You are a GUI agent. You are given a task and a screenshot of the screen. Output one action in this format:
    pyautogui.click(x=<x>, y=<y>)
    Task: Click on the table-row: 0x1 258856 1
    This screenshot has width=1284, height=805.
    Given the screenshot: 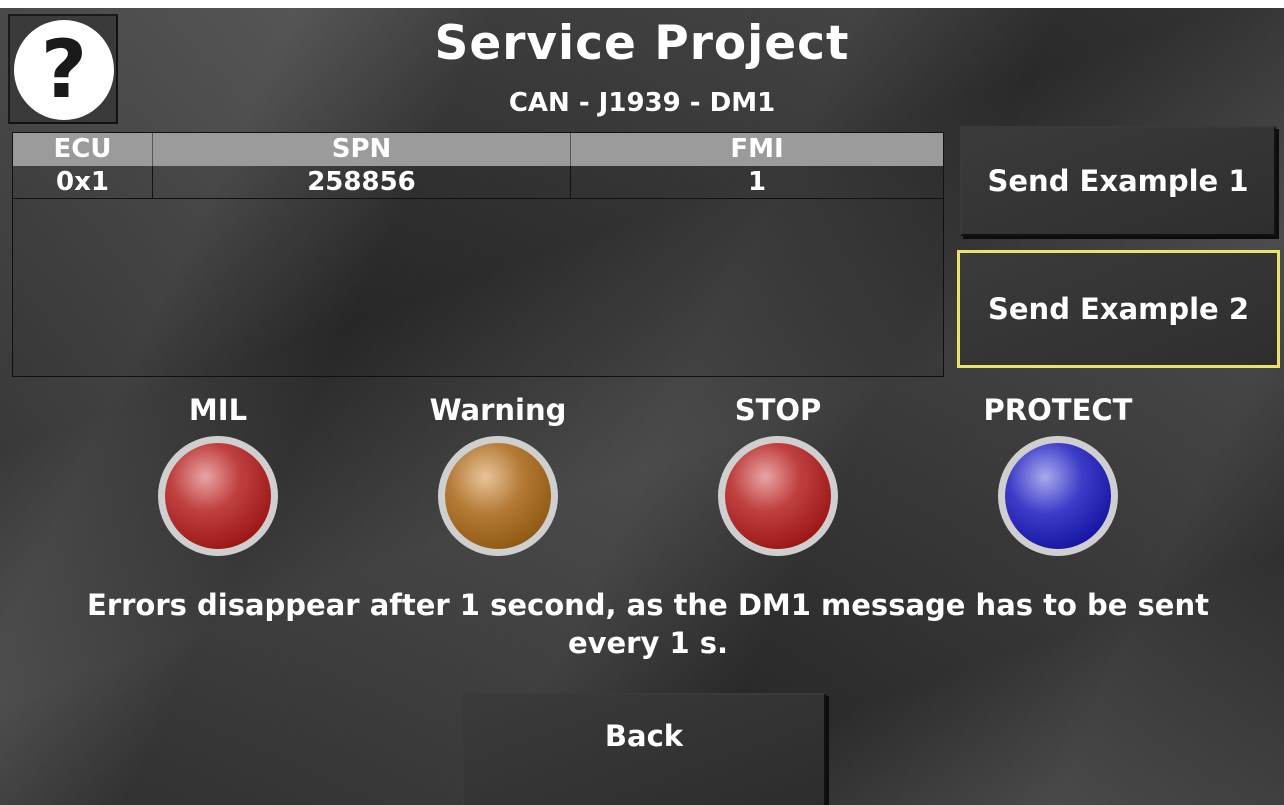 What is the action you would take?
    pyautogui.click(x=478, y=182)
    